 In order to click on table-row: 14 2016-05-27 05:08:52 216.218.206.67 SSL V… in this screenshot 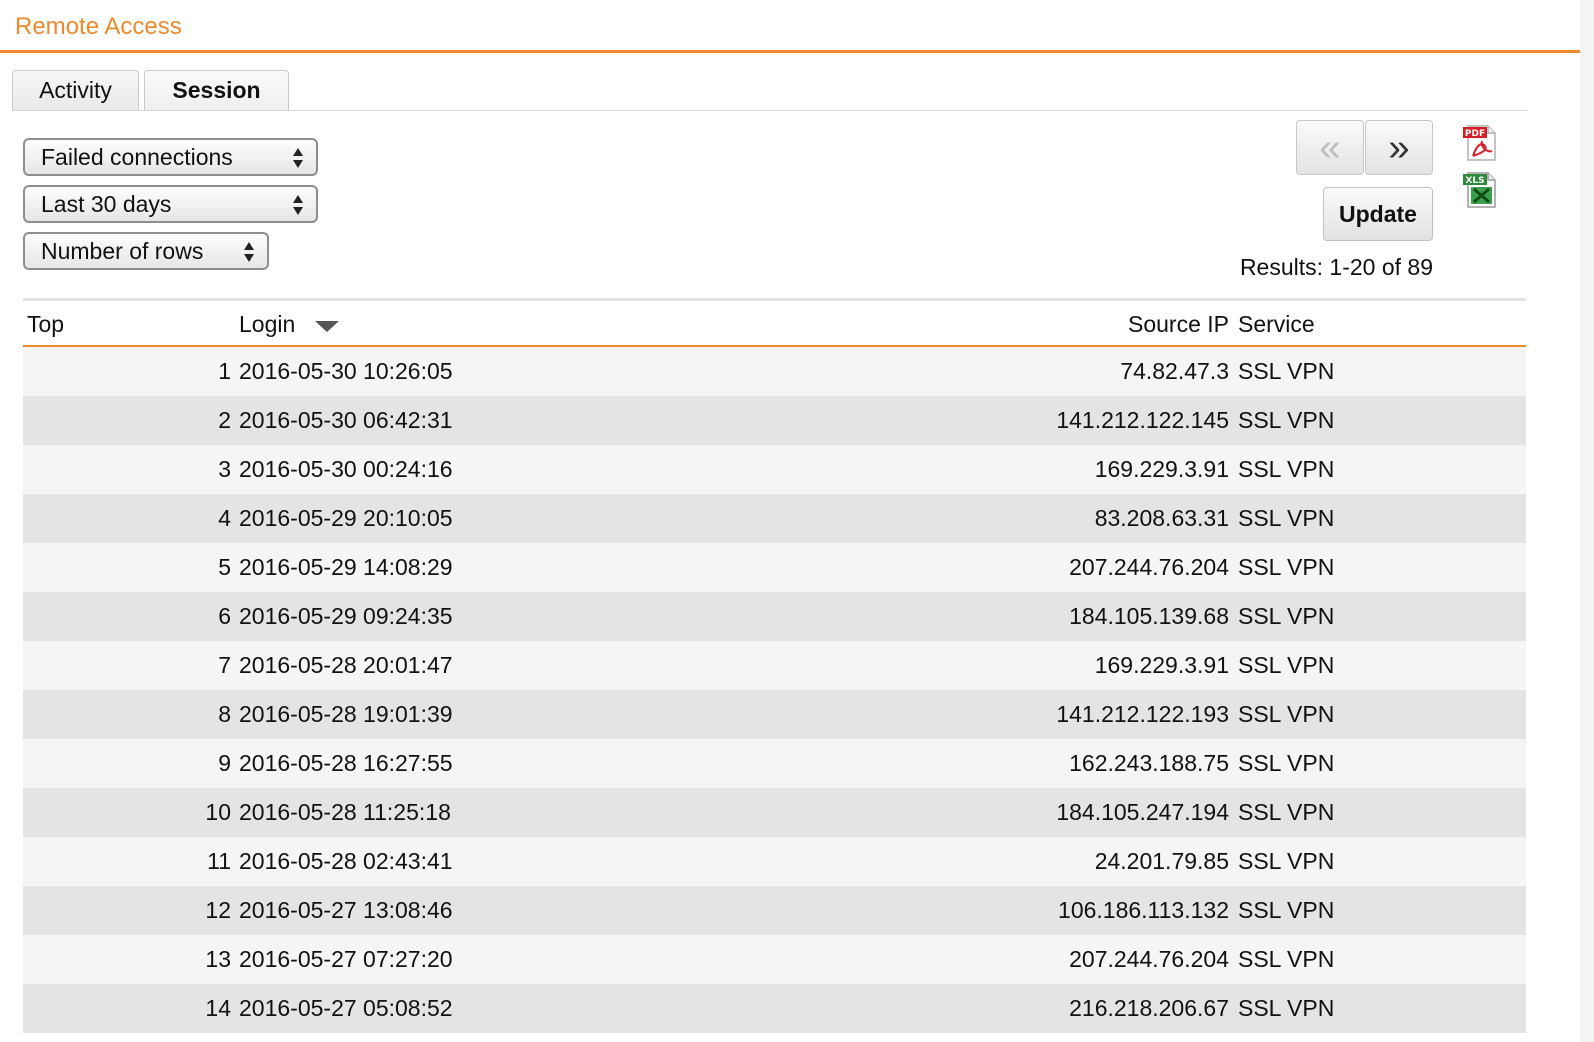, I will do `click(774, 1008)`.